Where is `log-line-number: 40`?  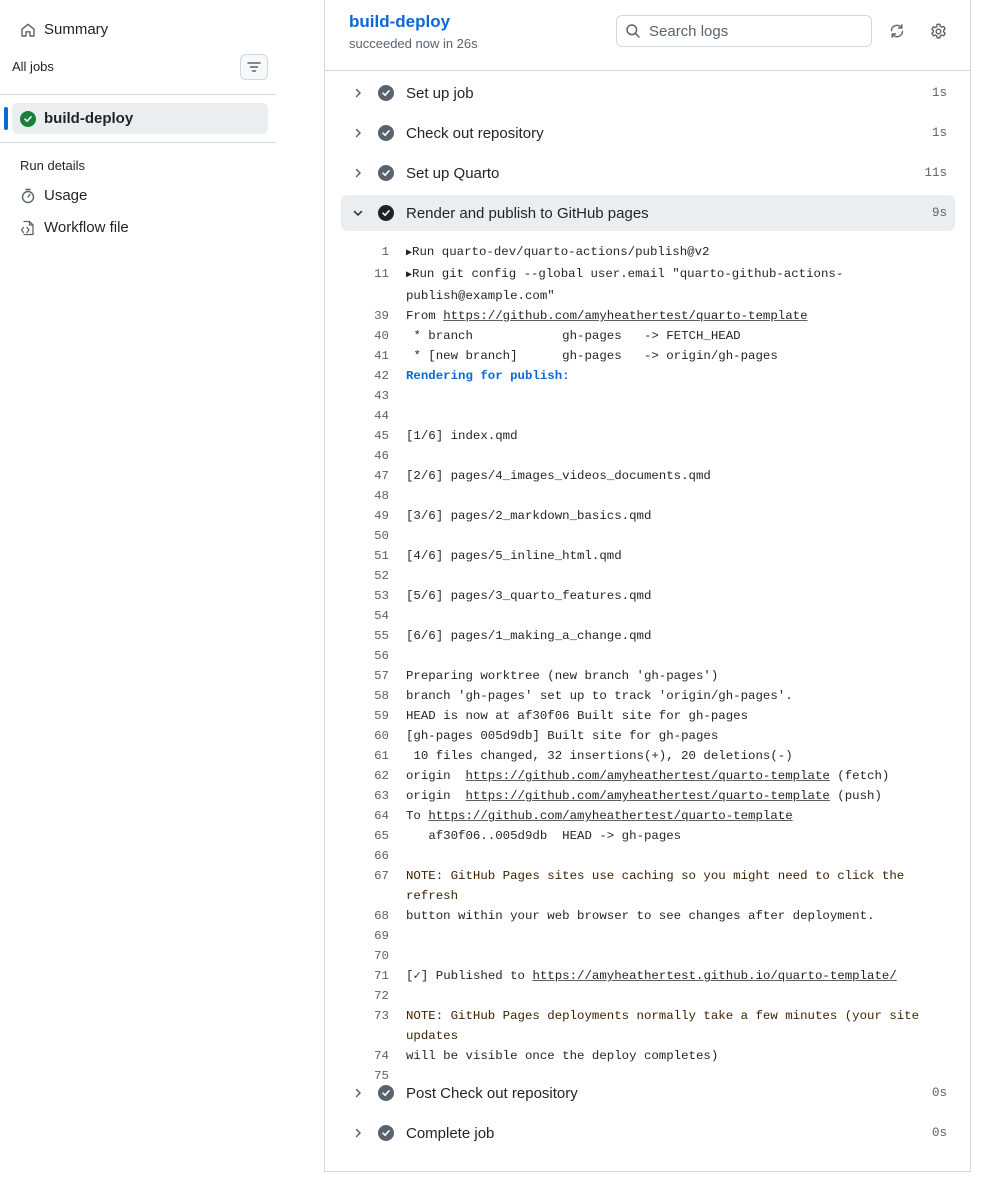 log-line-number: 40 is located at coordinates (365, 336).